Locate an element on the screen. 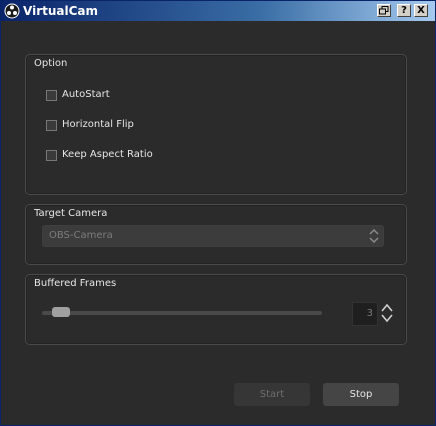 The height and width of the screenshot is (426, 436). title-bar: VirtualCam ? X is located at coordinates (218, 11).